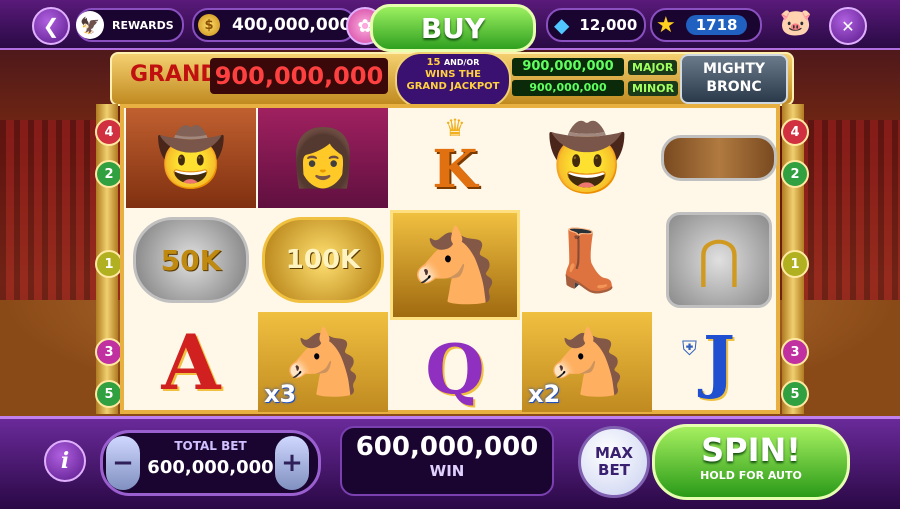 This screenshot has height=509, width=900. I want to click on symbol-letter-j: ⛨ J, so click(719, 362).